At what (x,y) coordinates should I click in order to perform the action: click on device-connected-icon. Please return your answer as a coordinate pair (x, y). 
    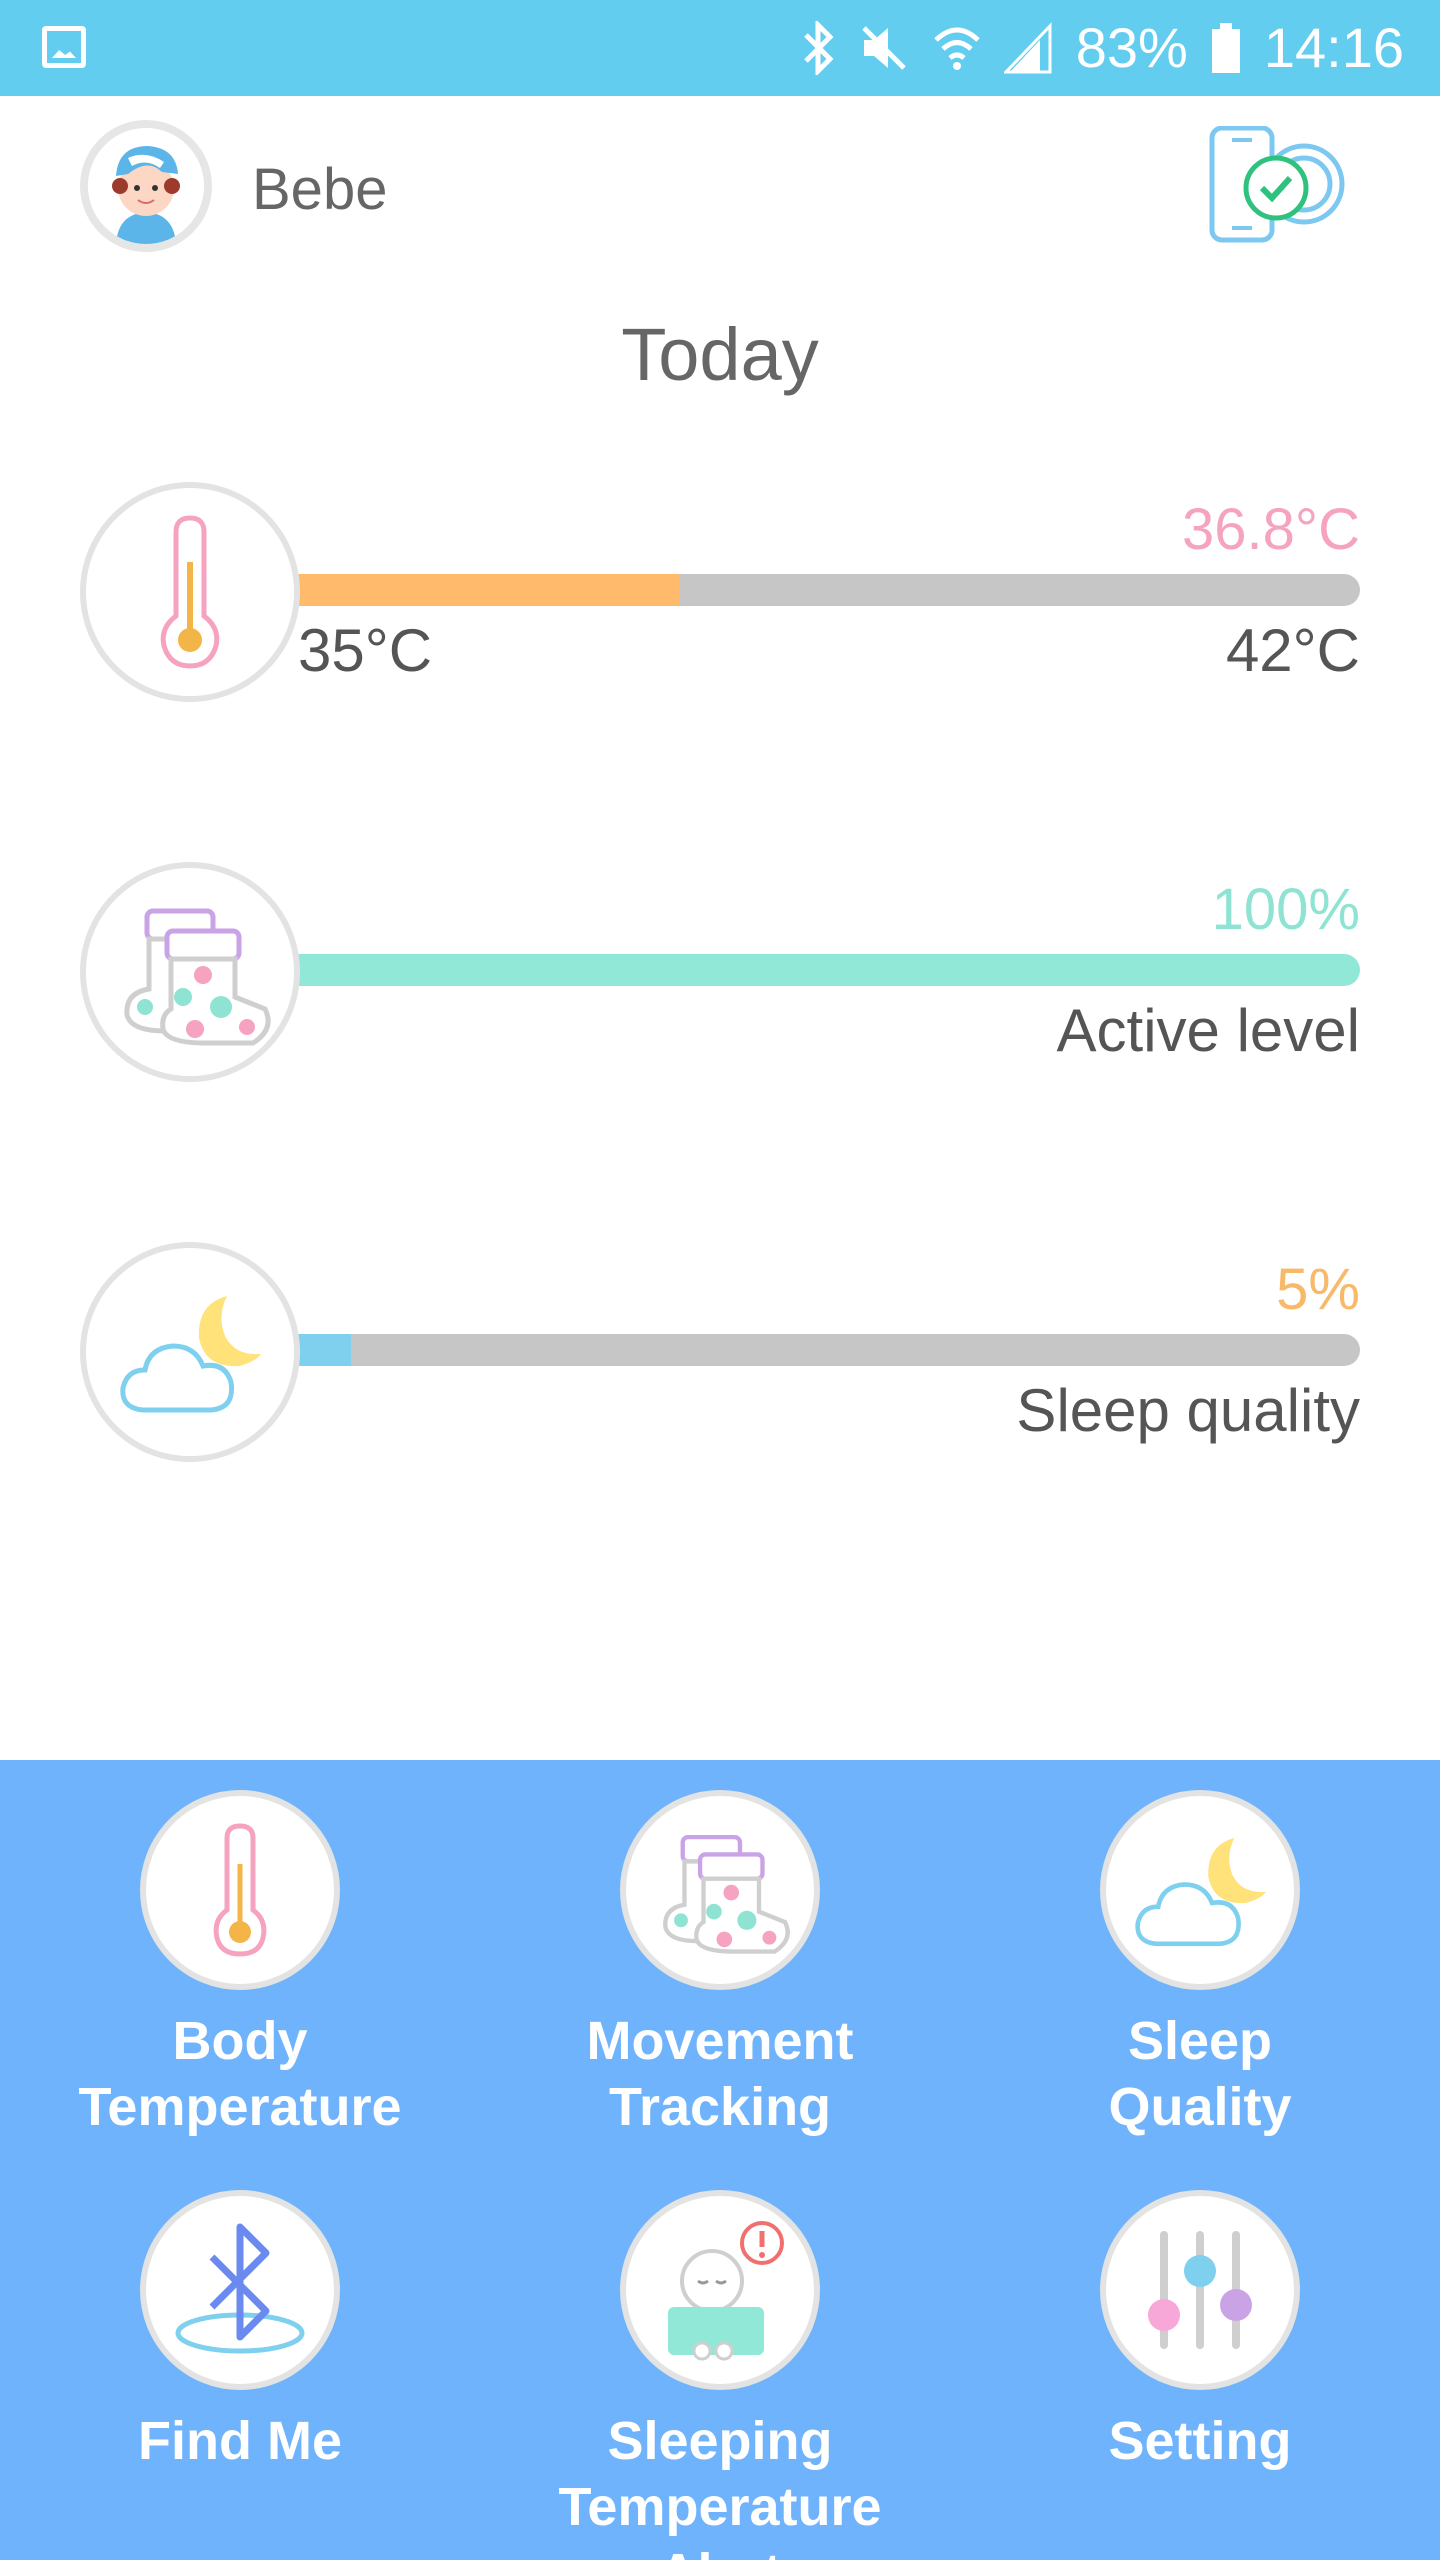
    Looking at the image, I should click on (1277, 184).